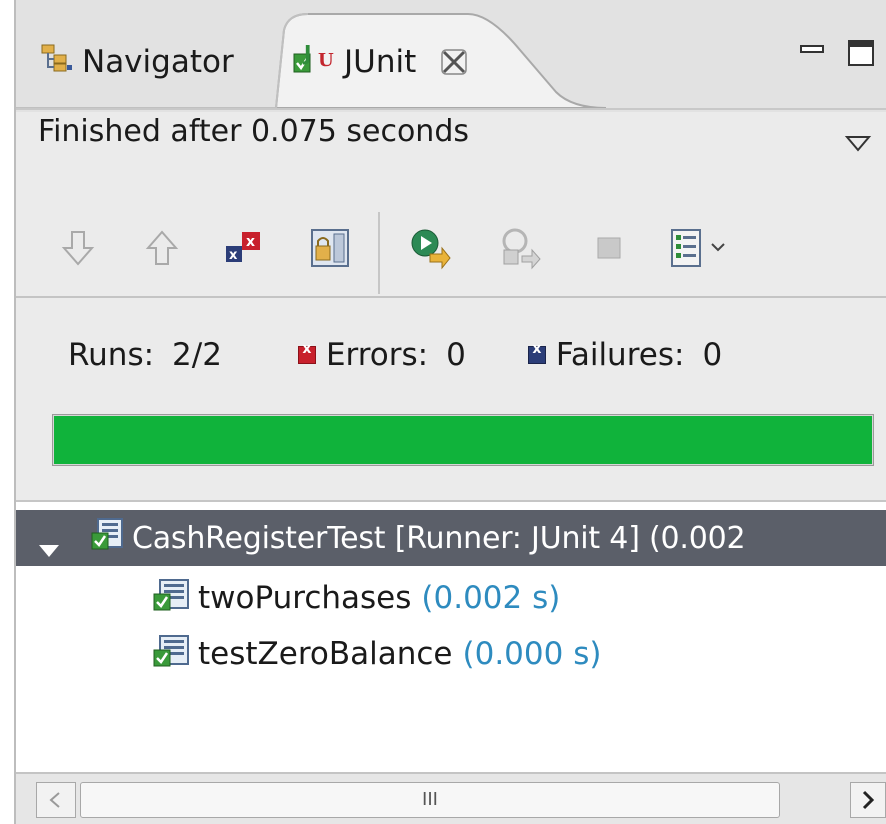 This screenshot has width=886, height=824. I want to click on test-duration: (0.002 s), so click(491, 598).